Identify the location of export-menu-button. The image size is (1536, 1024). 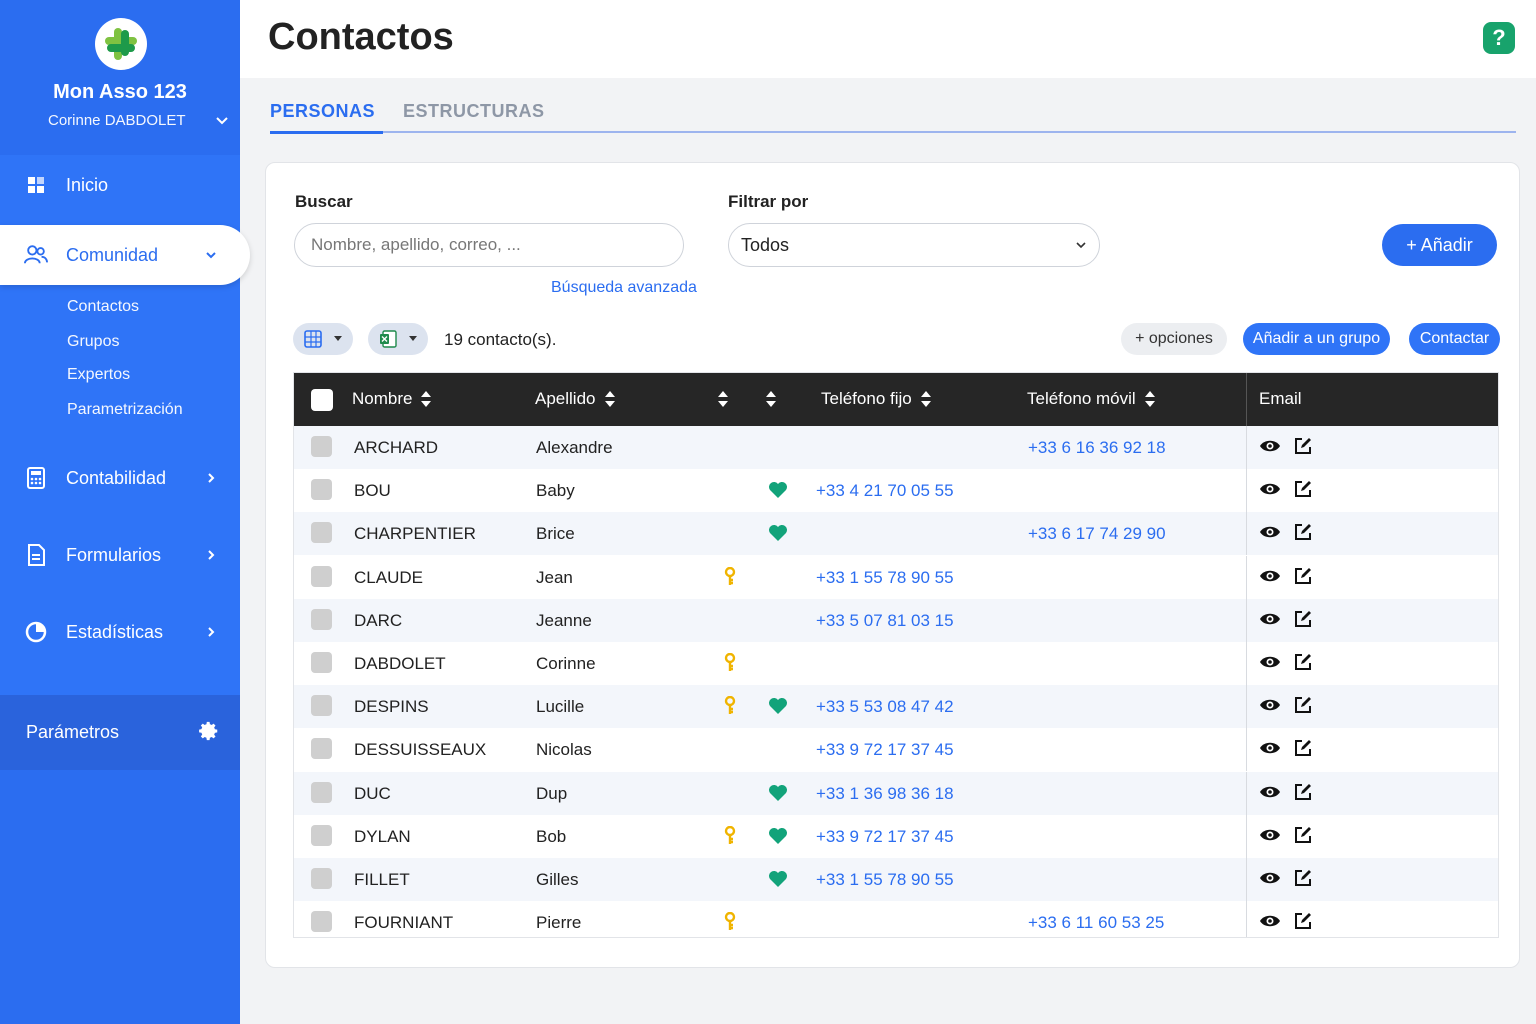
(398, 339).